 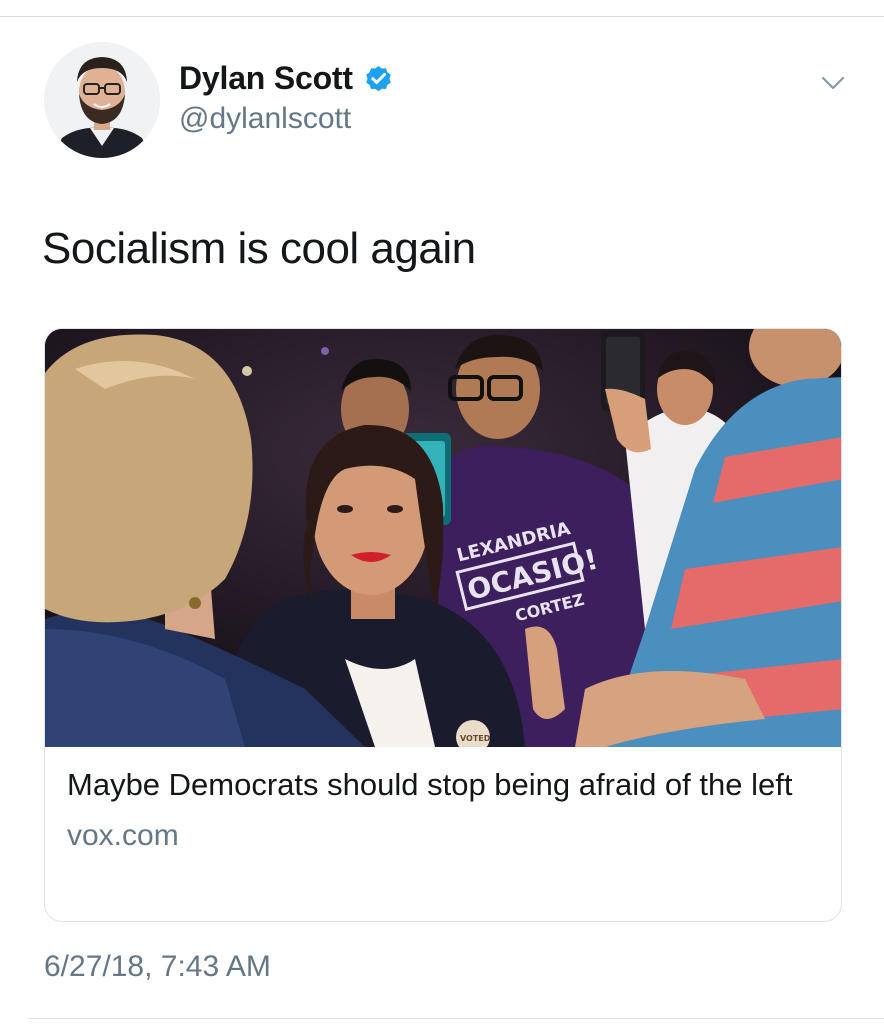 What do you see at coordinates (378, 78) in the screenshot?
I see `verified-badge-icon` at bounding box center [378, 78].